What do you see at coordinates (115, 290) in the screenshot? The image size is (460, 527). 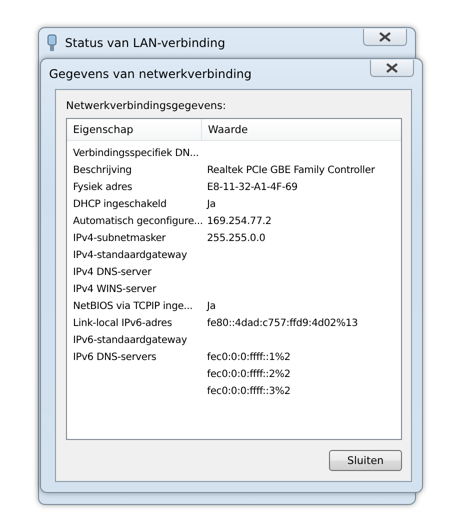 I see `property-cell-text: IPv4 WINS-server` at bounding box center [115, 290].